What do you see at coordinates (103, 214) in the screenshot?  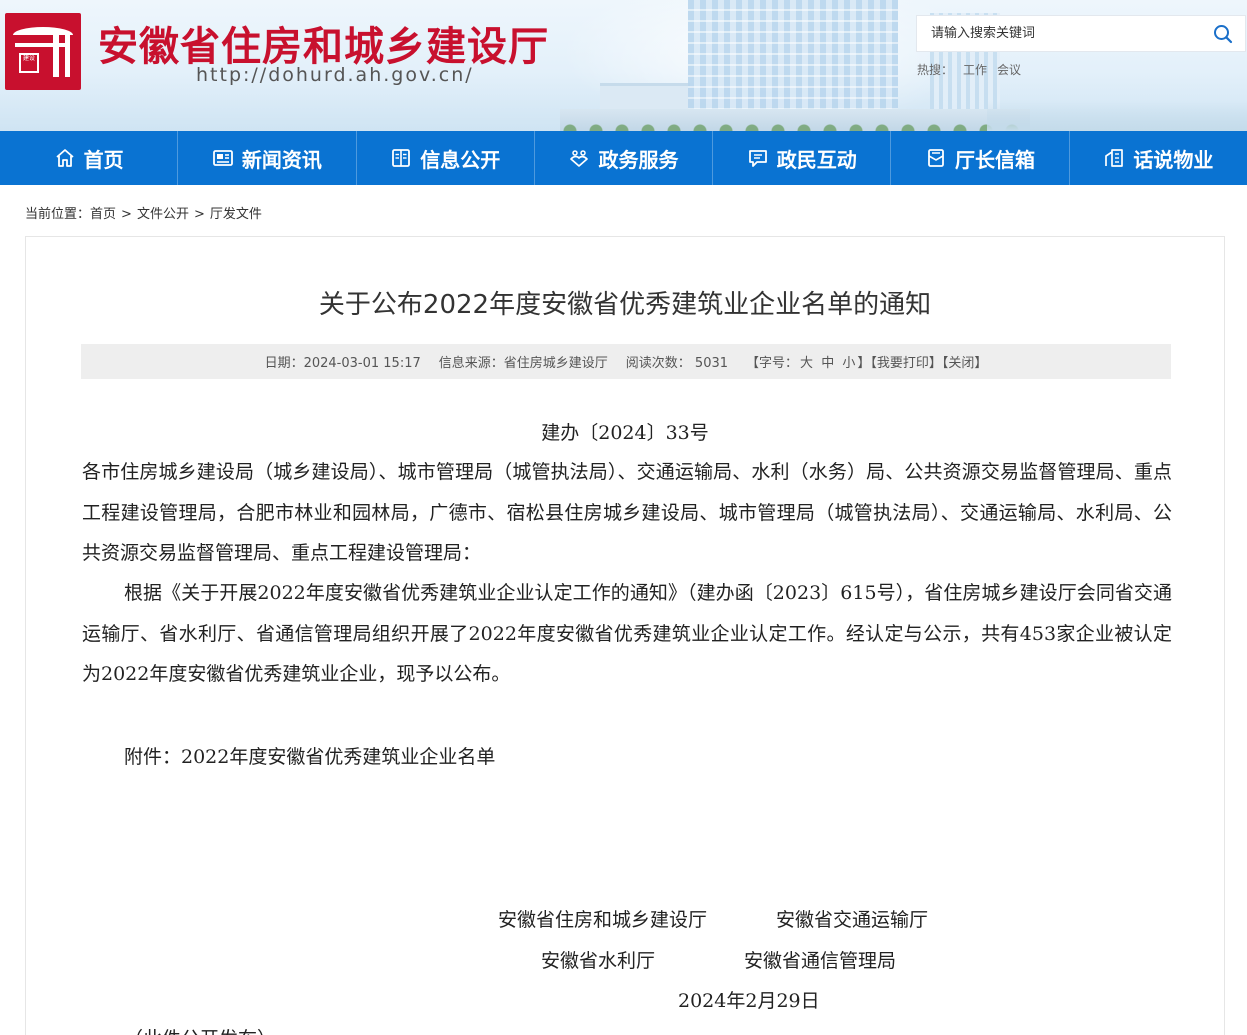 I see `breadcrumb-item-home: 首页` at bounding box center [103, 214].